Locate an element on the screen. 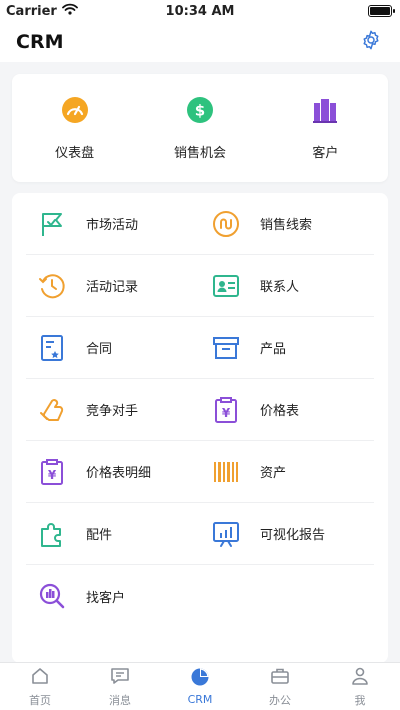  module-label: 资产 is located at coordinates (273, 473).